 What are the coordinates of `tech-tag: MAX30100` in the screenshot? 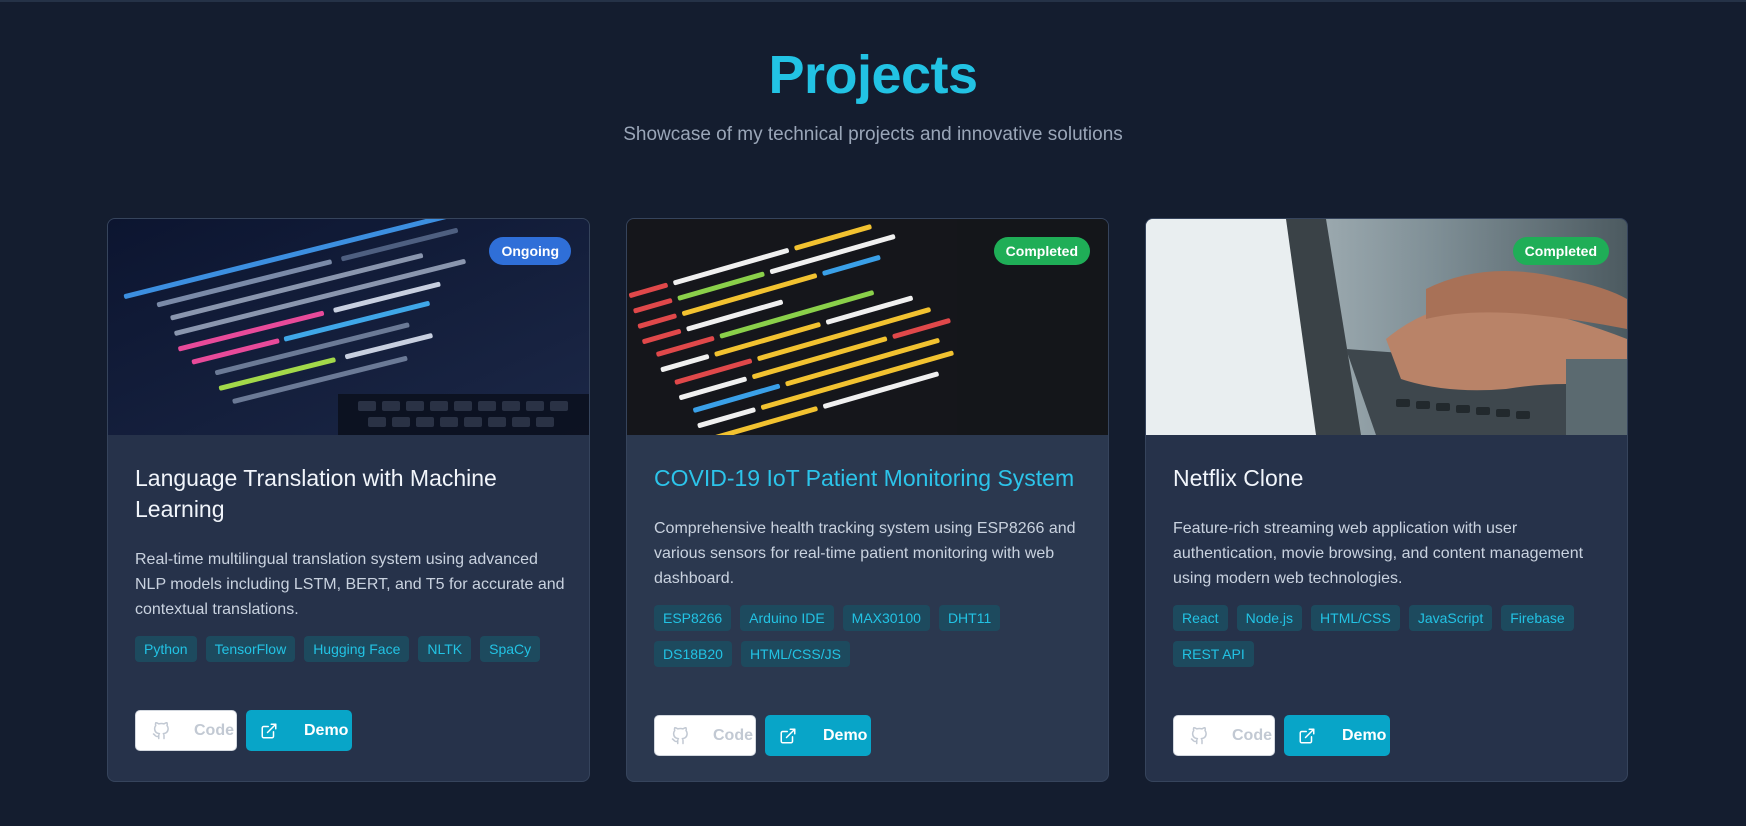 It's located at (886, 618).